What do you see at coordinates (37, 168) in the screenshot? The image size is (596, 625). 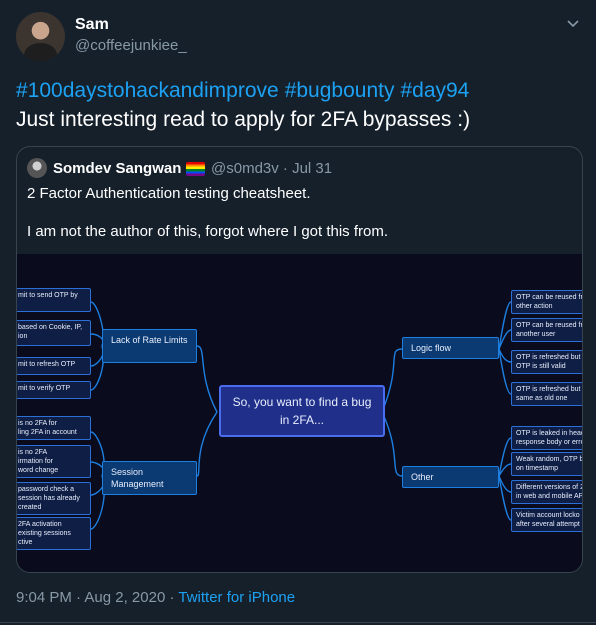 I see `quoted-author-avatar` at bounding box center [37, 168].